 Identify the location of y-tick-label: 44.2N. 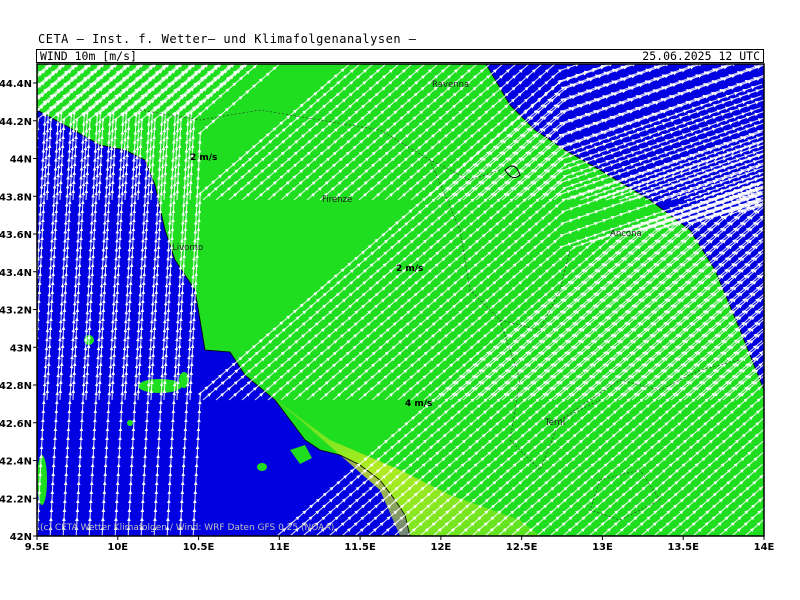
(16, 122).